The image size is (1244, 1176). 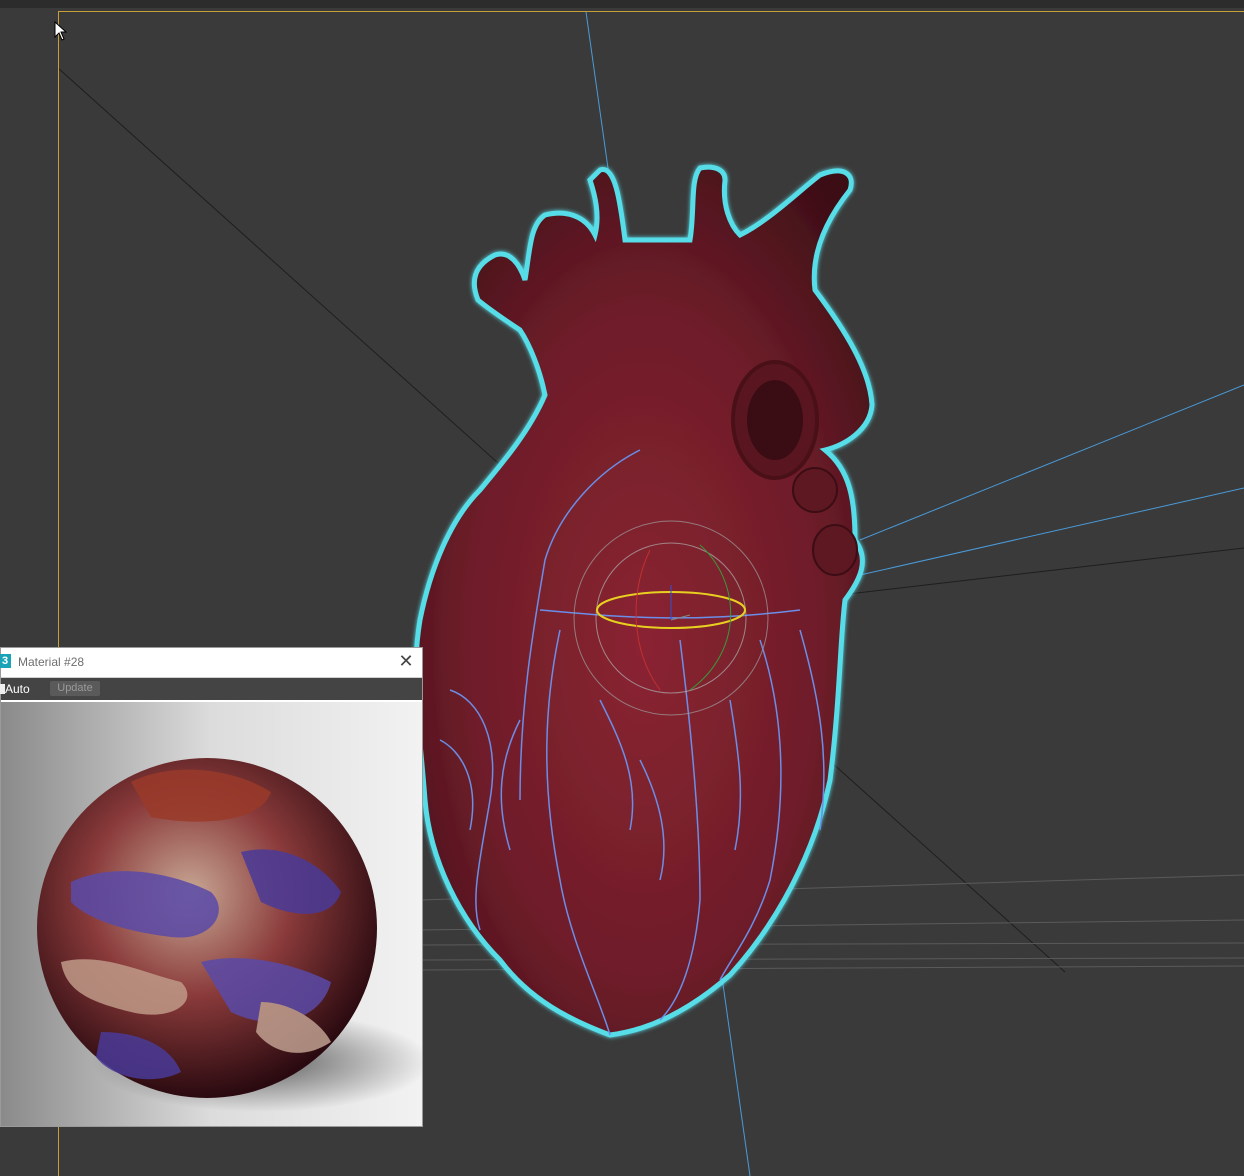 What do you see at coordinates (211, 663) in the screenshot?
I see `material-editor-titlebar: 3 Material #28 ✕` at bounding box center [211, 663].